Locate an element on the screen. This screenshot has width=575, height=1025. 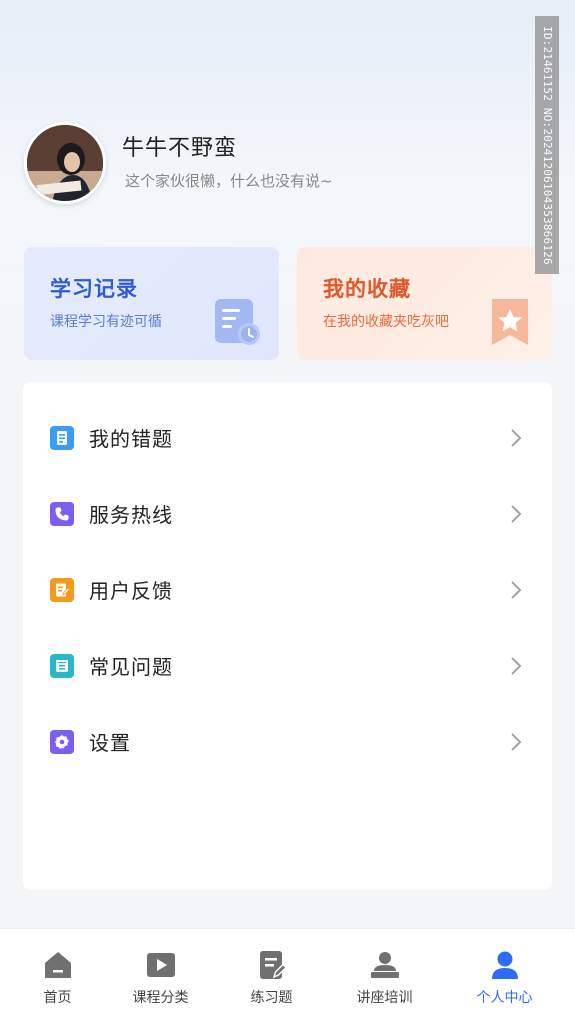
favorites-title: 我的收藏 is located at coordinates (367, 289).